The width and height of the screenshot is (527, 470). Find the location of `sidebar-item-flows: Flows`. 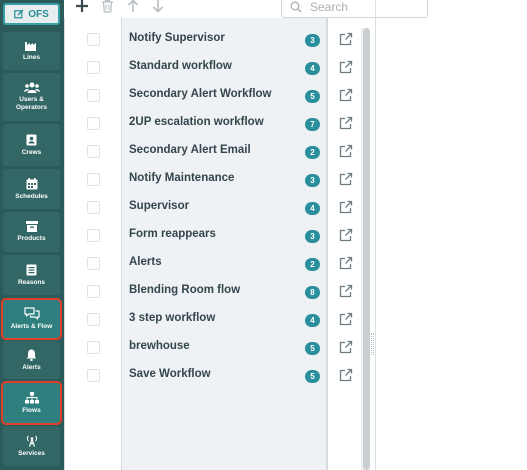

sidebar-item-flows: Flows is located at coordinates (31, 403).